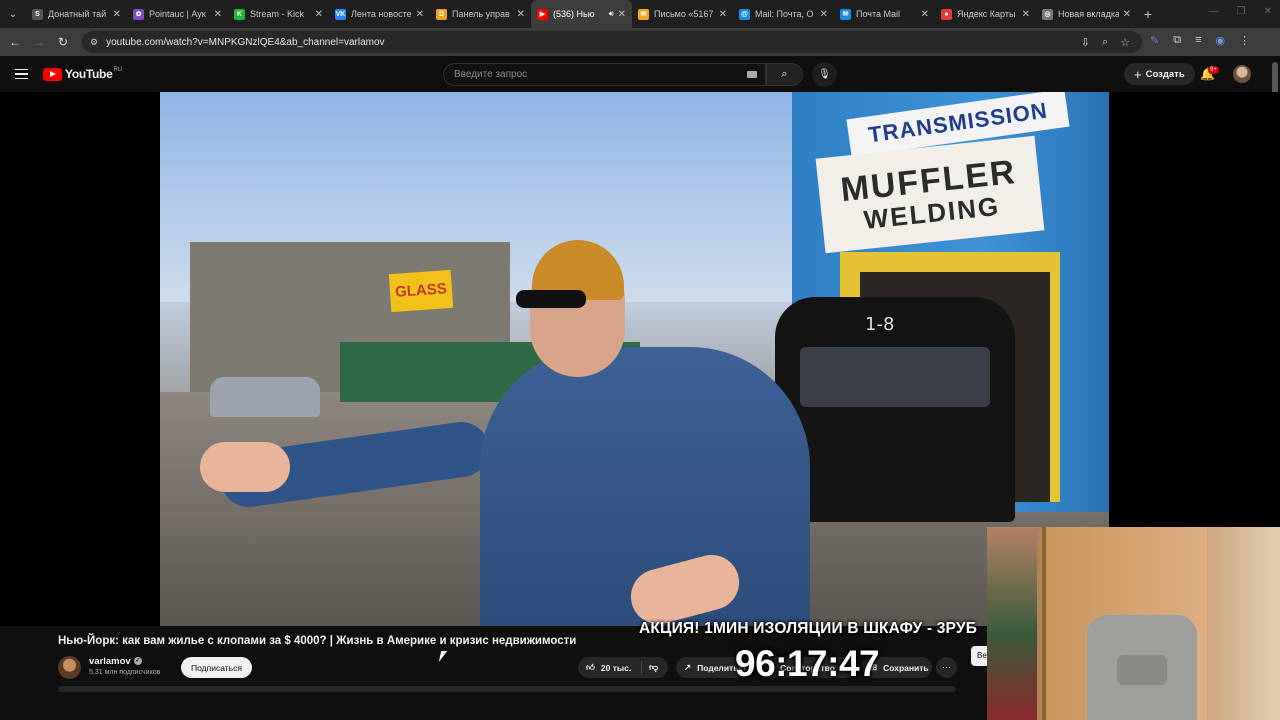  I want to click on dislike-button: 👎︎, so click(650, 667).